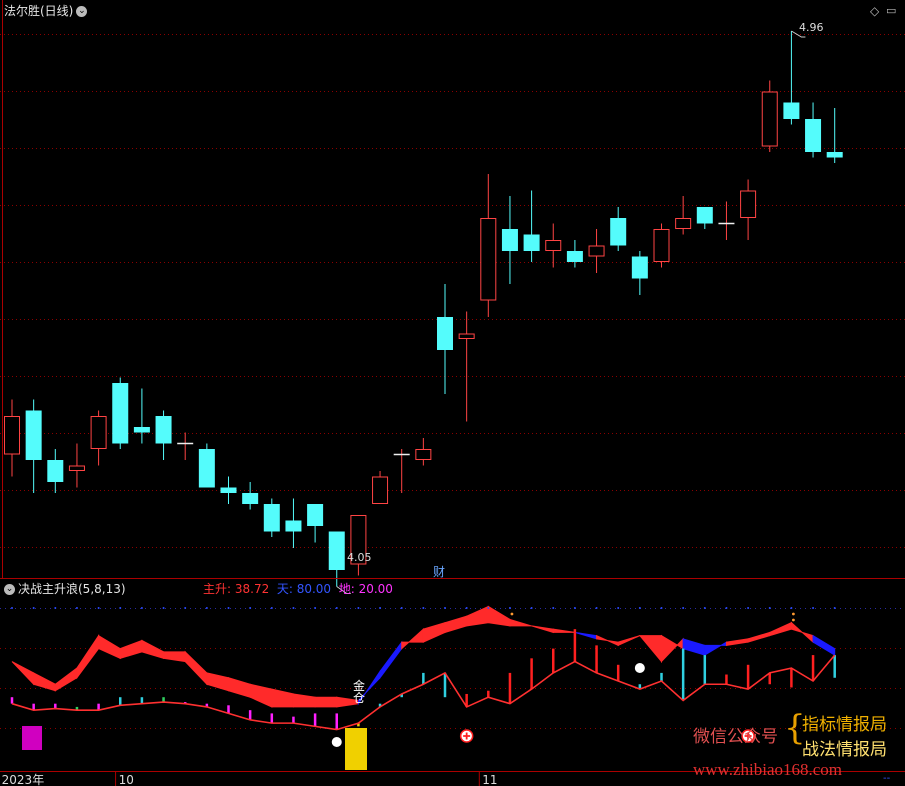 The height and width of the screenshot is (786, 905). Describe the element at coordinates (439, 572) in the screenshot. I see `financial-report-marker: 财` at that location.